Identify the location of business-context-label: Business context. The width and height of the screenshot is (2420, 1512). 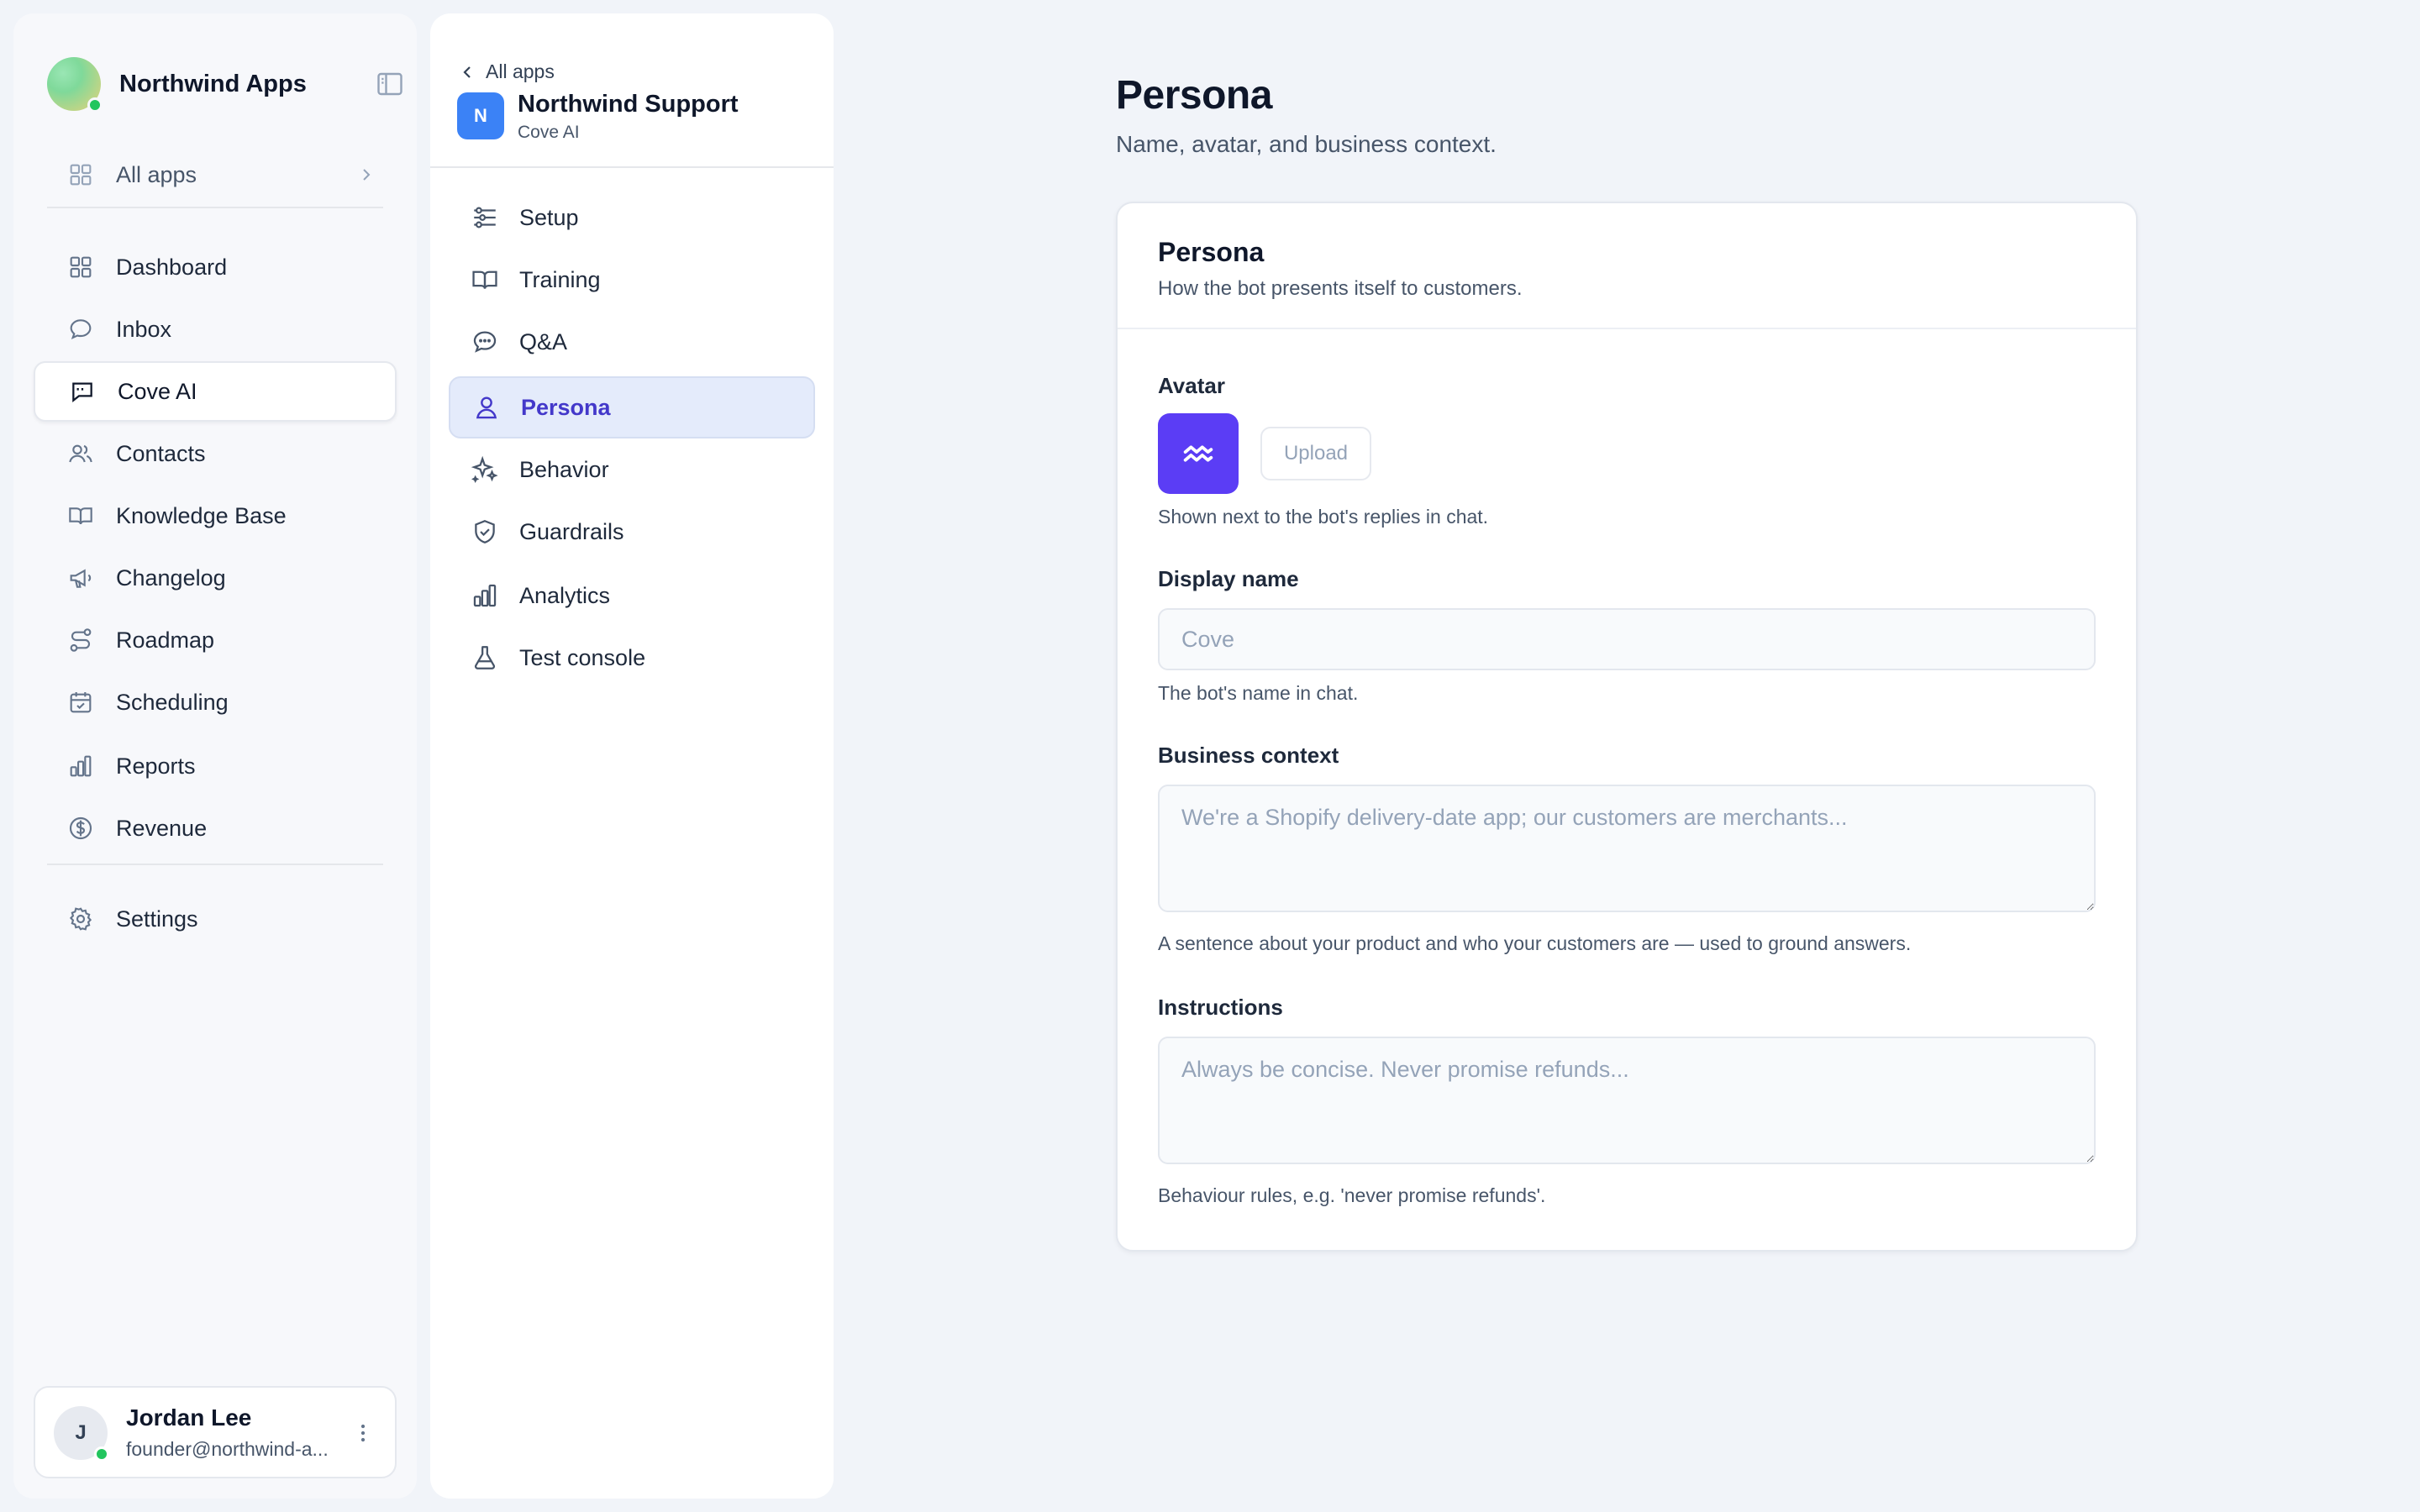
(1248, 755).